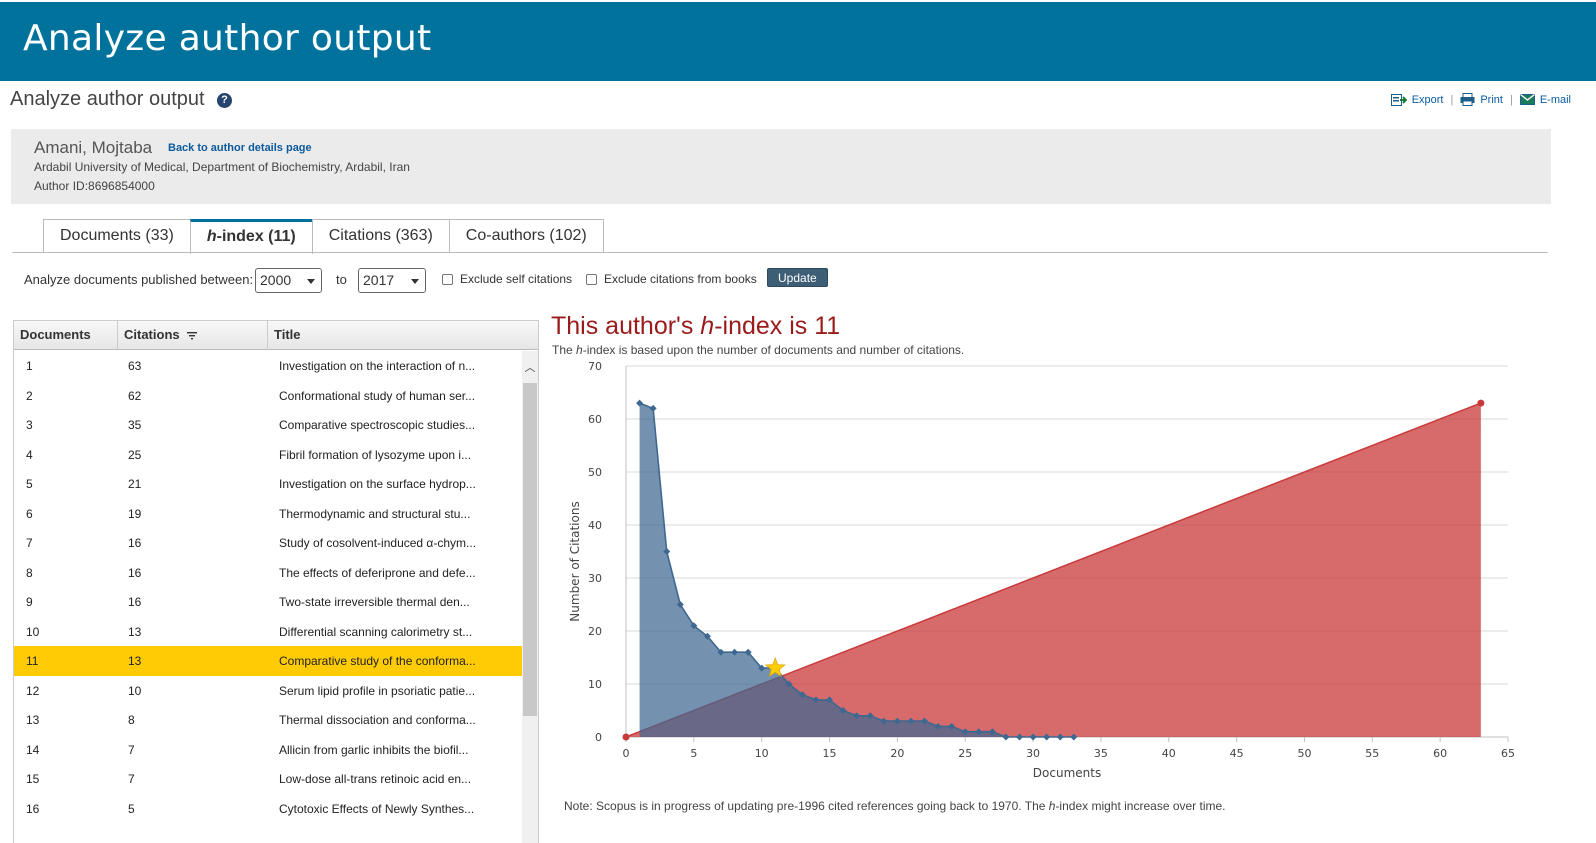 The width and height of the screenshot is (1596, 843). Describe the element at coordinates (1491, 99) in the screenshot. I see `print-label: Print` at that location.